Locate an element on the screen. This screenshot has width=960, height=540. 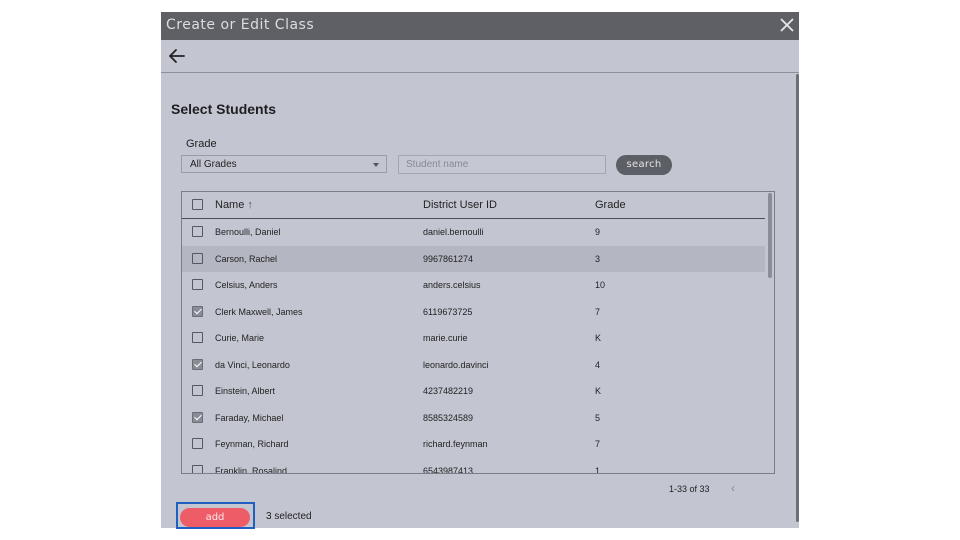
dialog-titlebar: Create or Edit Class is located at coordinates (480, 26).